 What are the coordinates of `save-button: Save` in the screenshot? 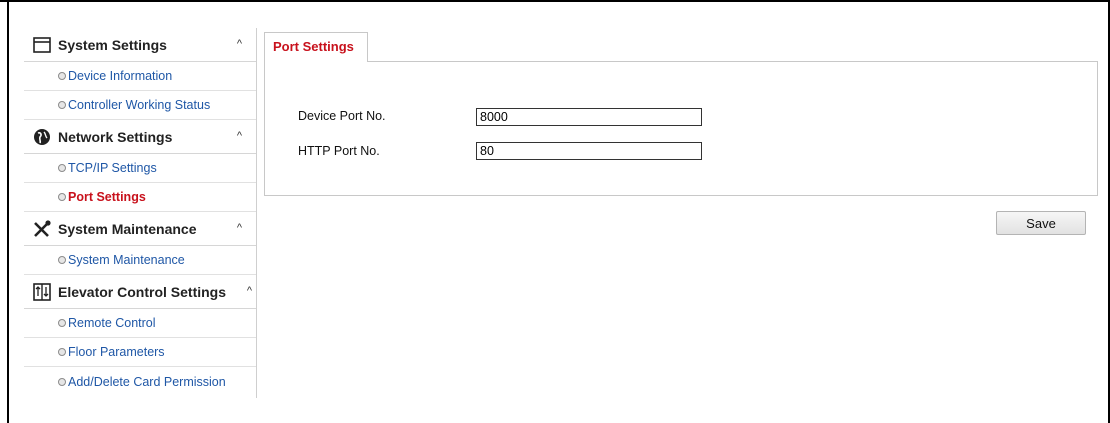 It's located at (1041, 223).